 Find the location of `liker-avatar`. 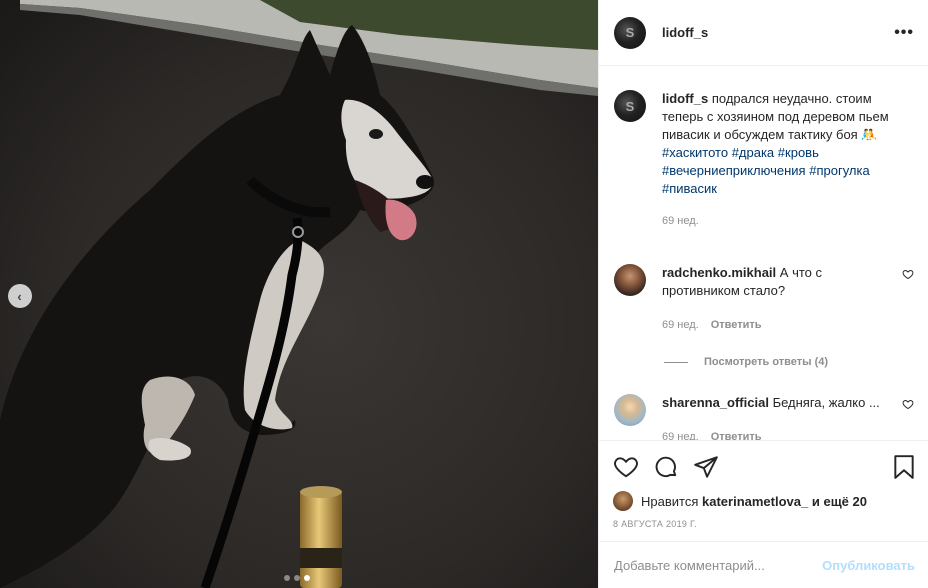

liker-avatar is located at coordinates (623, 501).